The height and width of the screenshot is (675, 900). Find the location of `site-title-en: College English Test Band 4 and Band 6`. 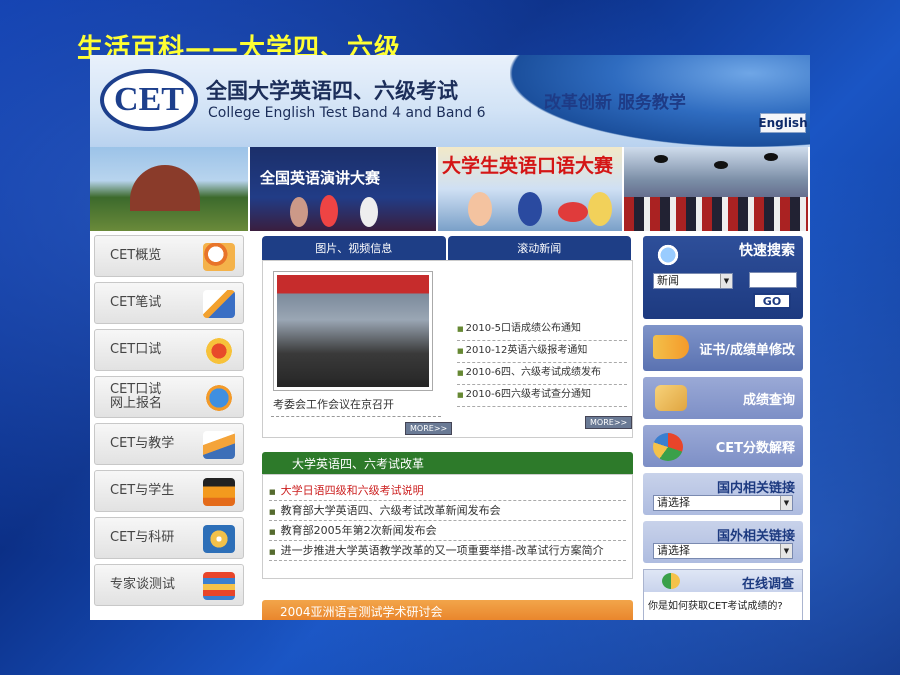

site-title-en: College English Test Band 4 and Band 6 is located at coordinates (347, 113).